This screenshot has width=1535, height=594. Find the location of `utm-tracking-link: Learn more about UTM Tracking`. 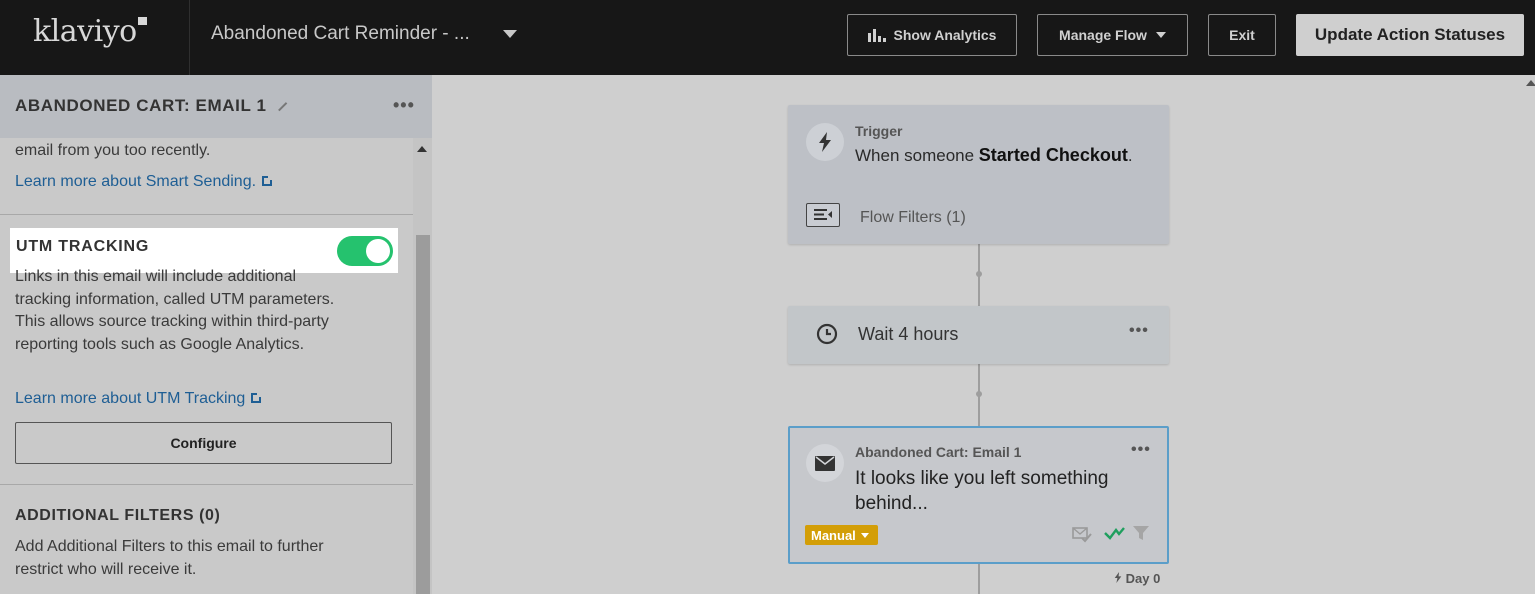

utm-tracking-link: Learn more about UTM Tracking is located at coordinates (139, 399).